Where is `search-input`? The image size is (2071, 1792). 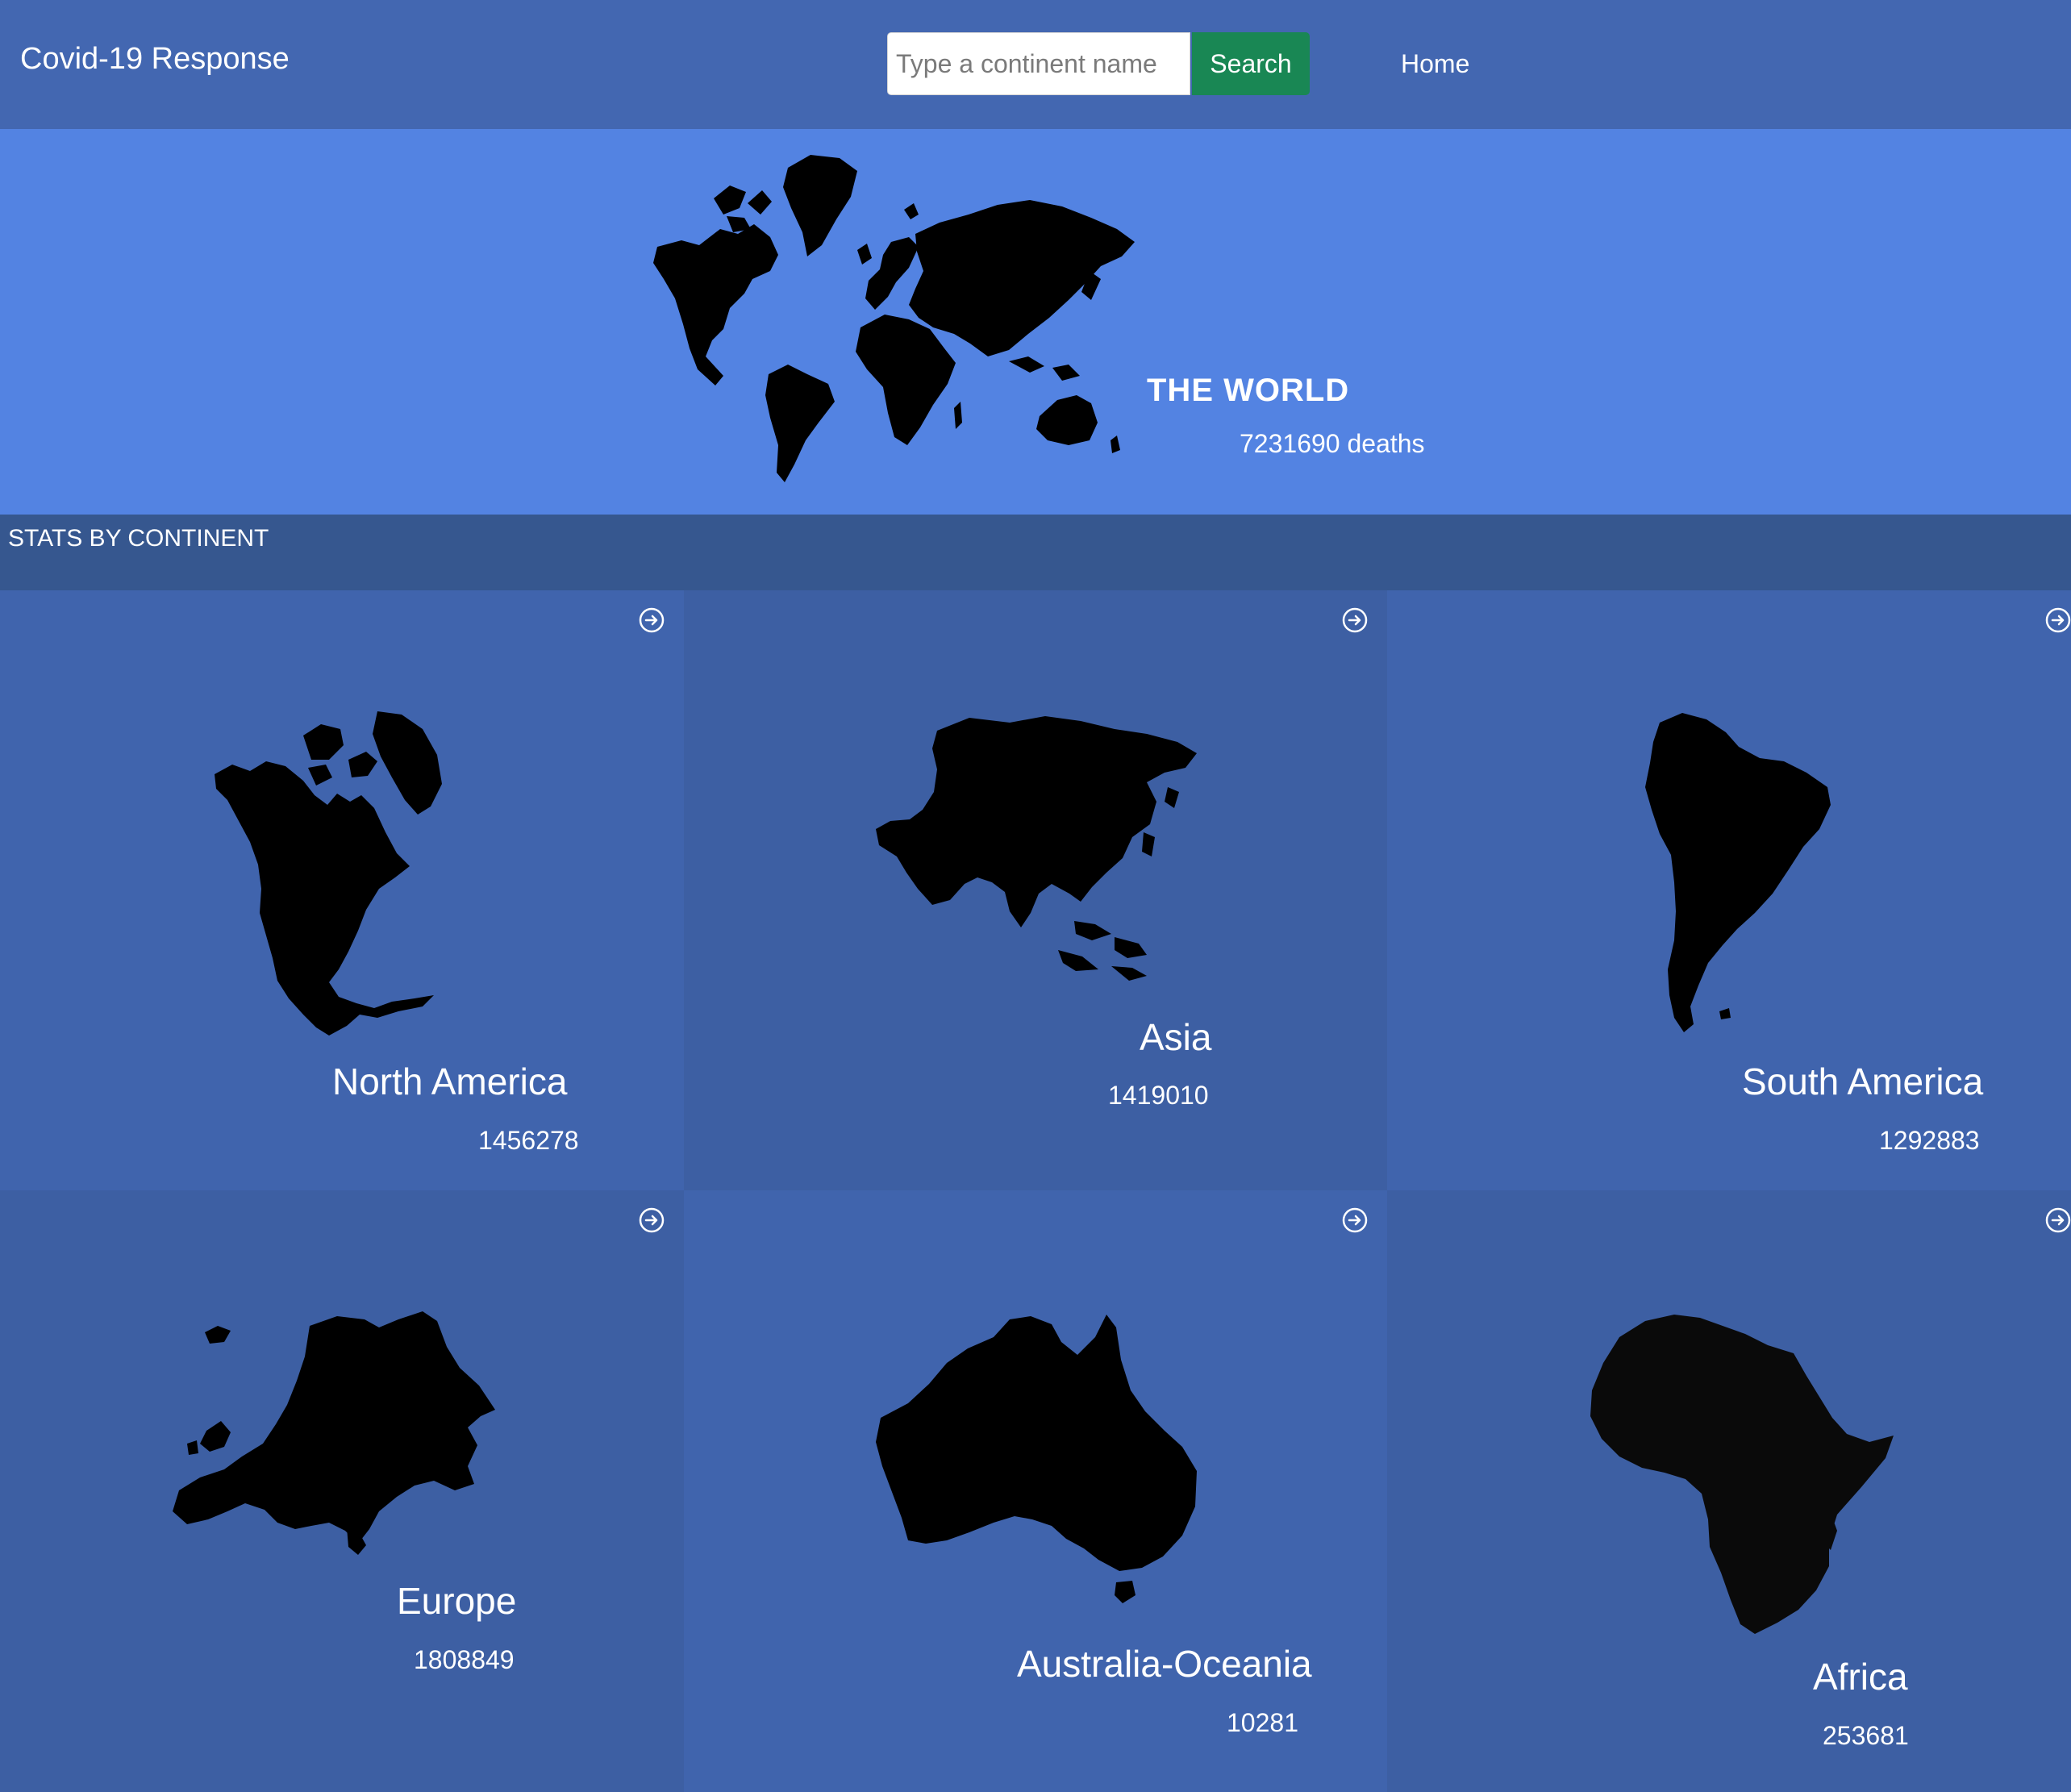 search-input is located at coordinates (1038, 63).